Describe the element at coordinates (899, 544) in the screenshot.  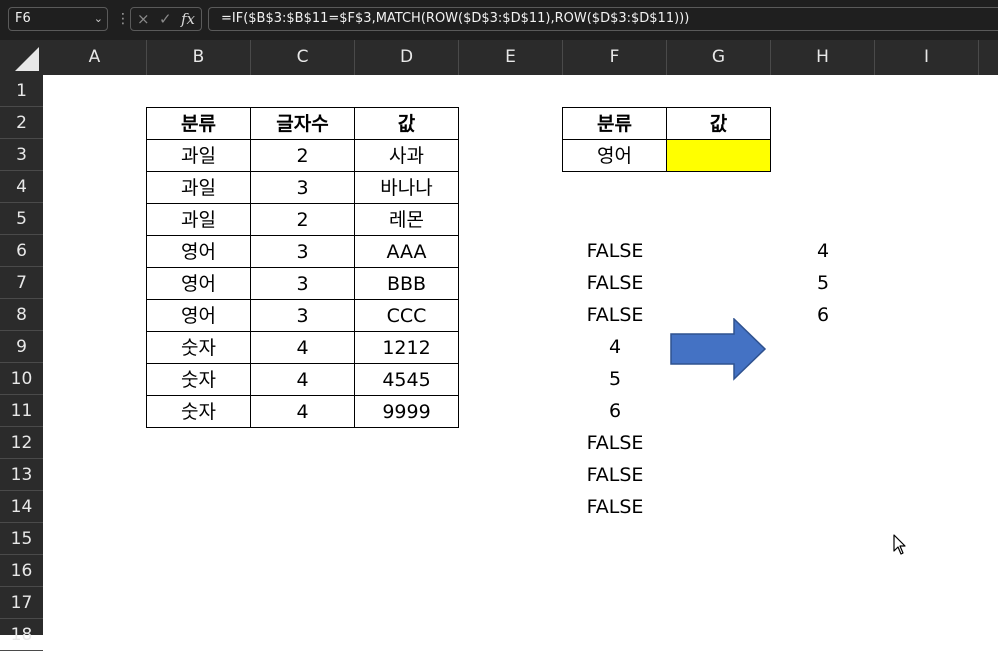
I see `mouse-cursor-icon` at that location.